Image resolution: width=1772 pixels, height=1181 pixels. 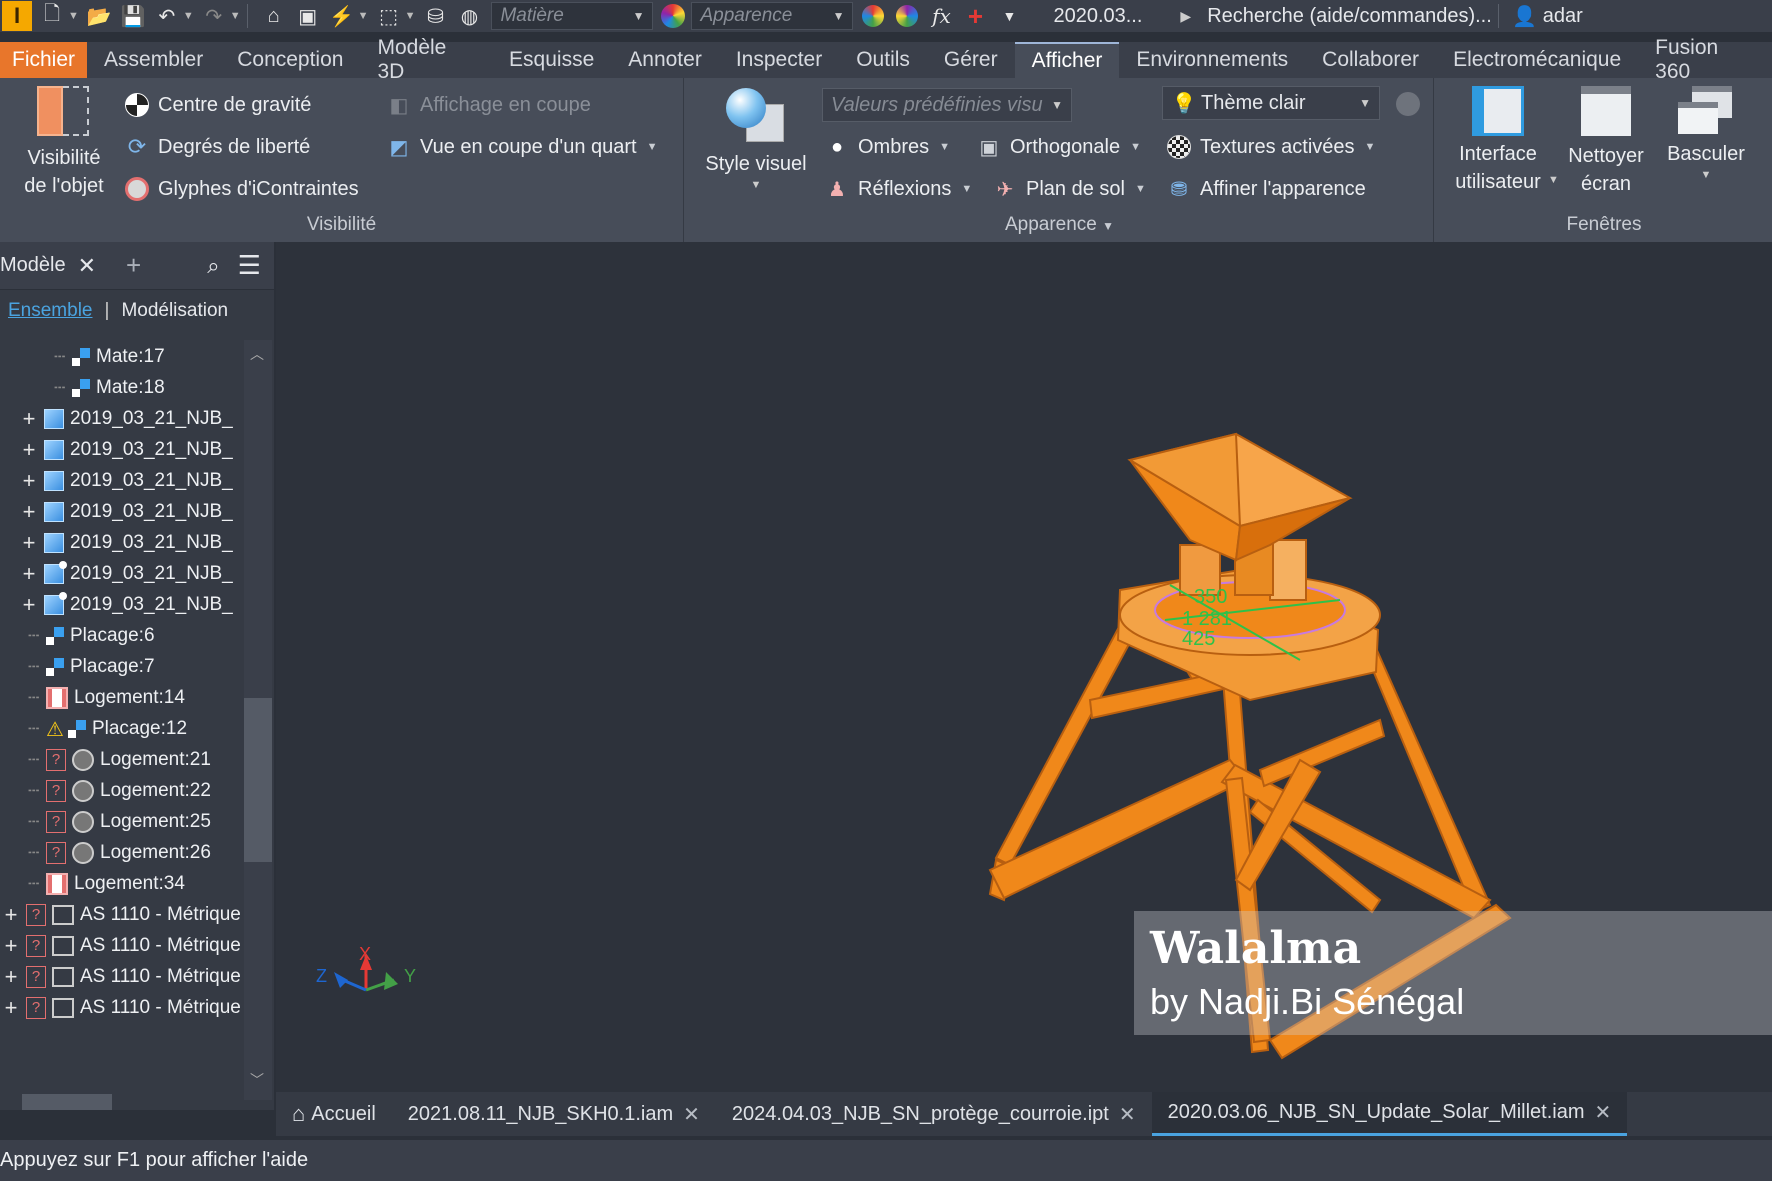 I want to click on tab-document-1: 2021.08.11_NJB_SKH0.1.iam ✕, so click(x=554, y=1114).